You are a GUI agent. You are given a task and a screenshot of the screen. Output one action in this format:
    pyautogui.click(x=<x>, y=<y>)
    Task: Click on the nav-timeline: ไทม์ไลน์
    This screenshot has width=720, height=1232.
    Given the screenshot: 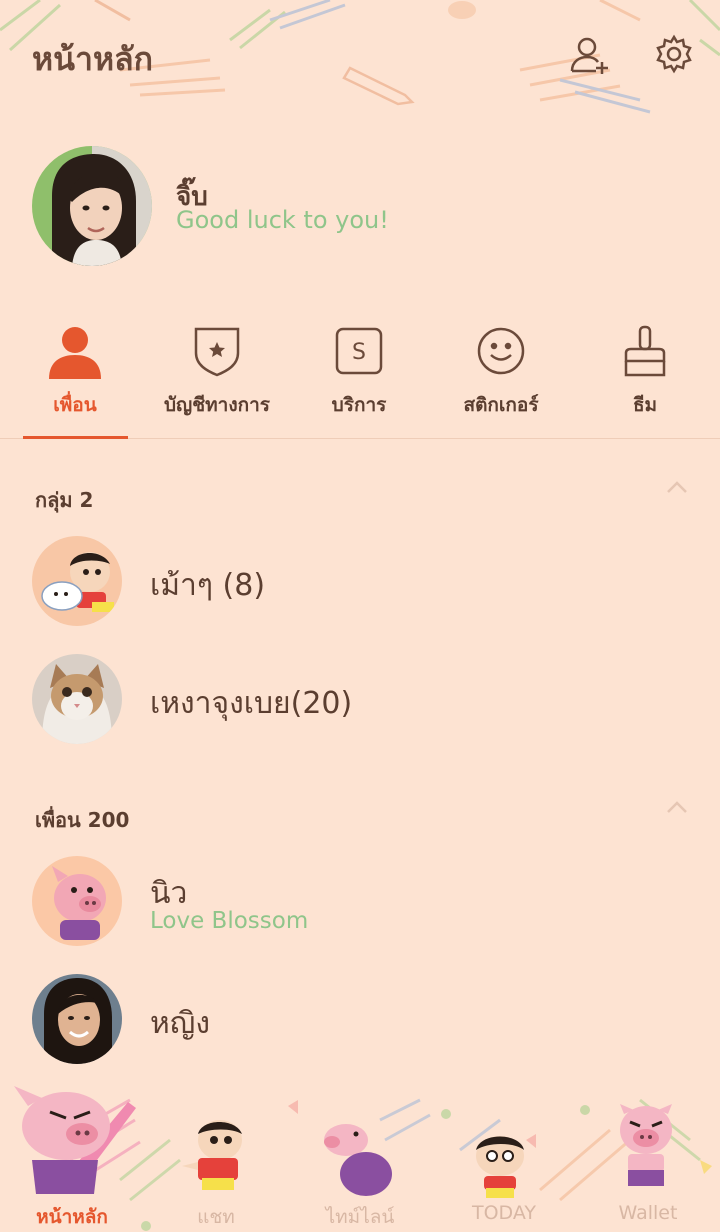 What is the action you would take?
    pyautogui.click(x=360, y=1156)
    